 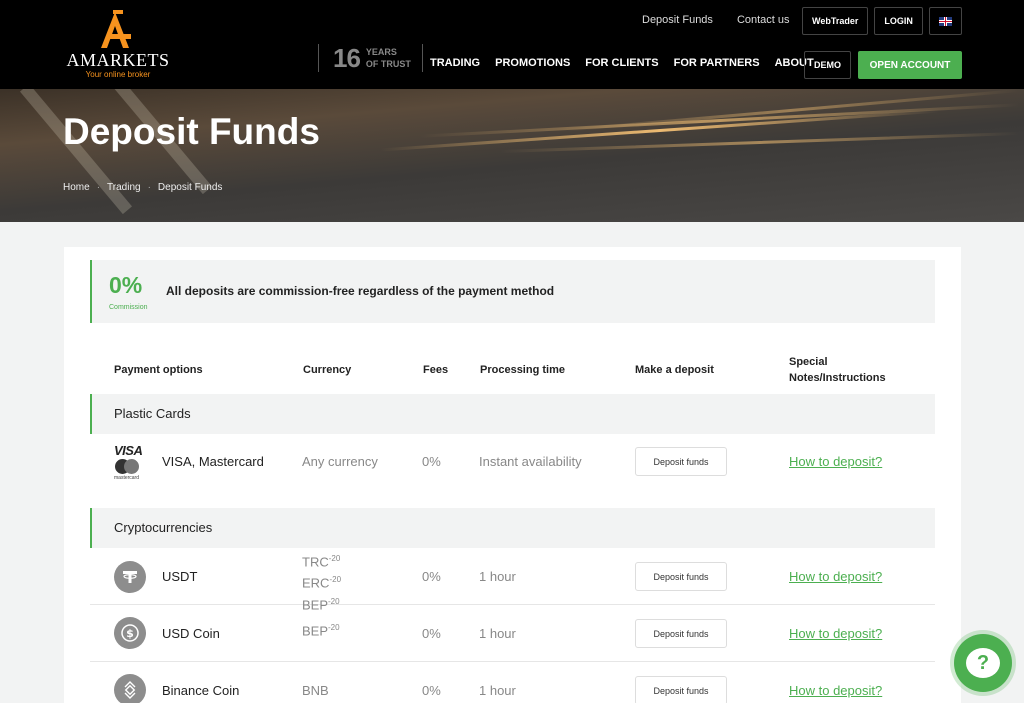 What do you see at coordinates (388, 64) in the screenshot?
I see `years-label-line2: OF TRUST` at bounding box center [388, 64].